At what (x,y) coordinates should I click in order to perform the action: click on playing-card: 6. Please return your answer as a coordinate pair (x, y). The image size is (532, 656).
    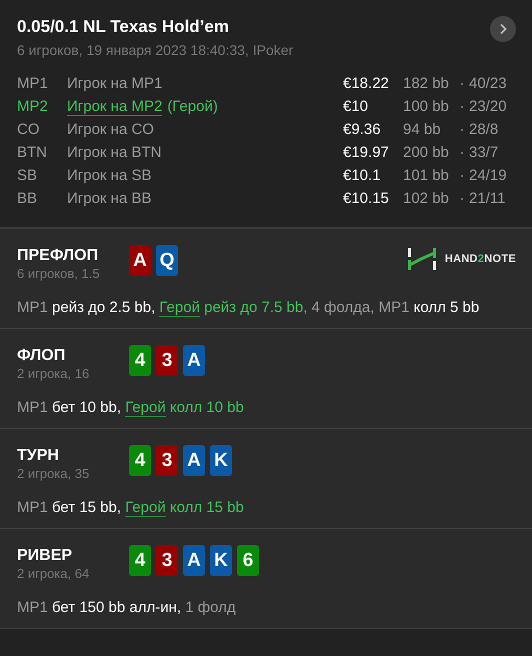
    Looking at the image, I should click on (248, 560).